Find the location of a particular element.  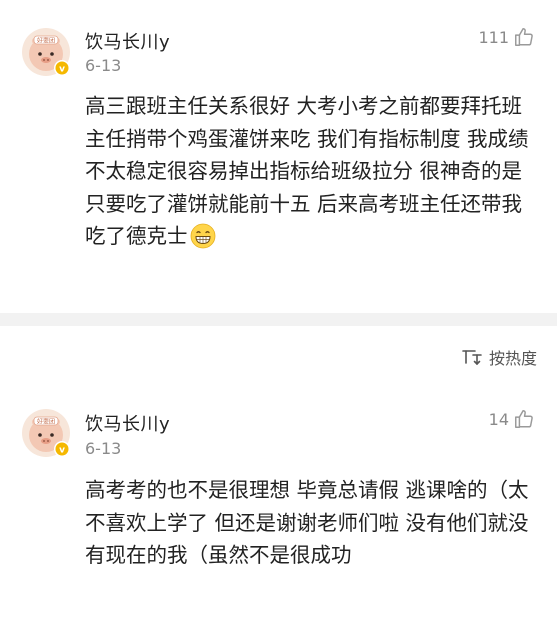

sort-label: 按热度 is located at coordinates (512, 358).